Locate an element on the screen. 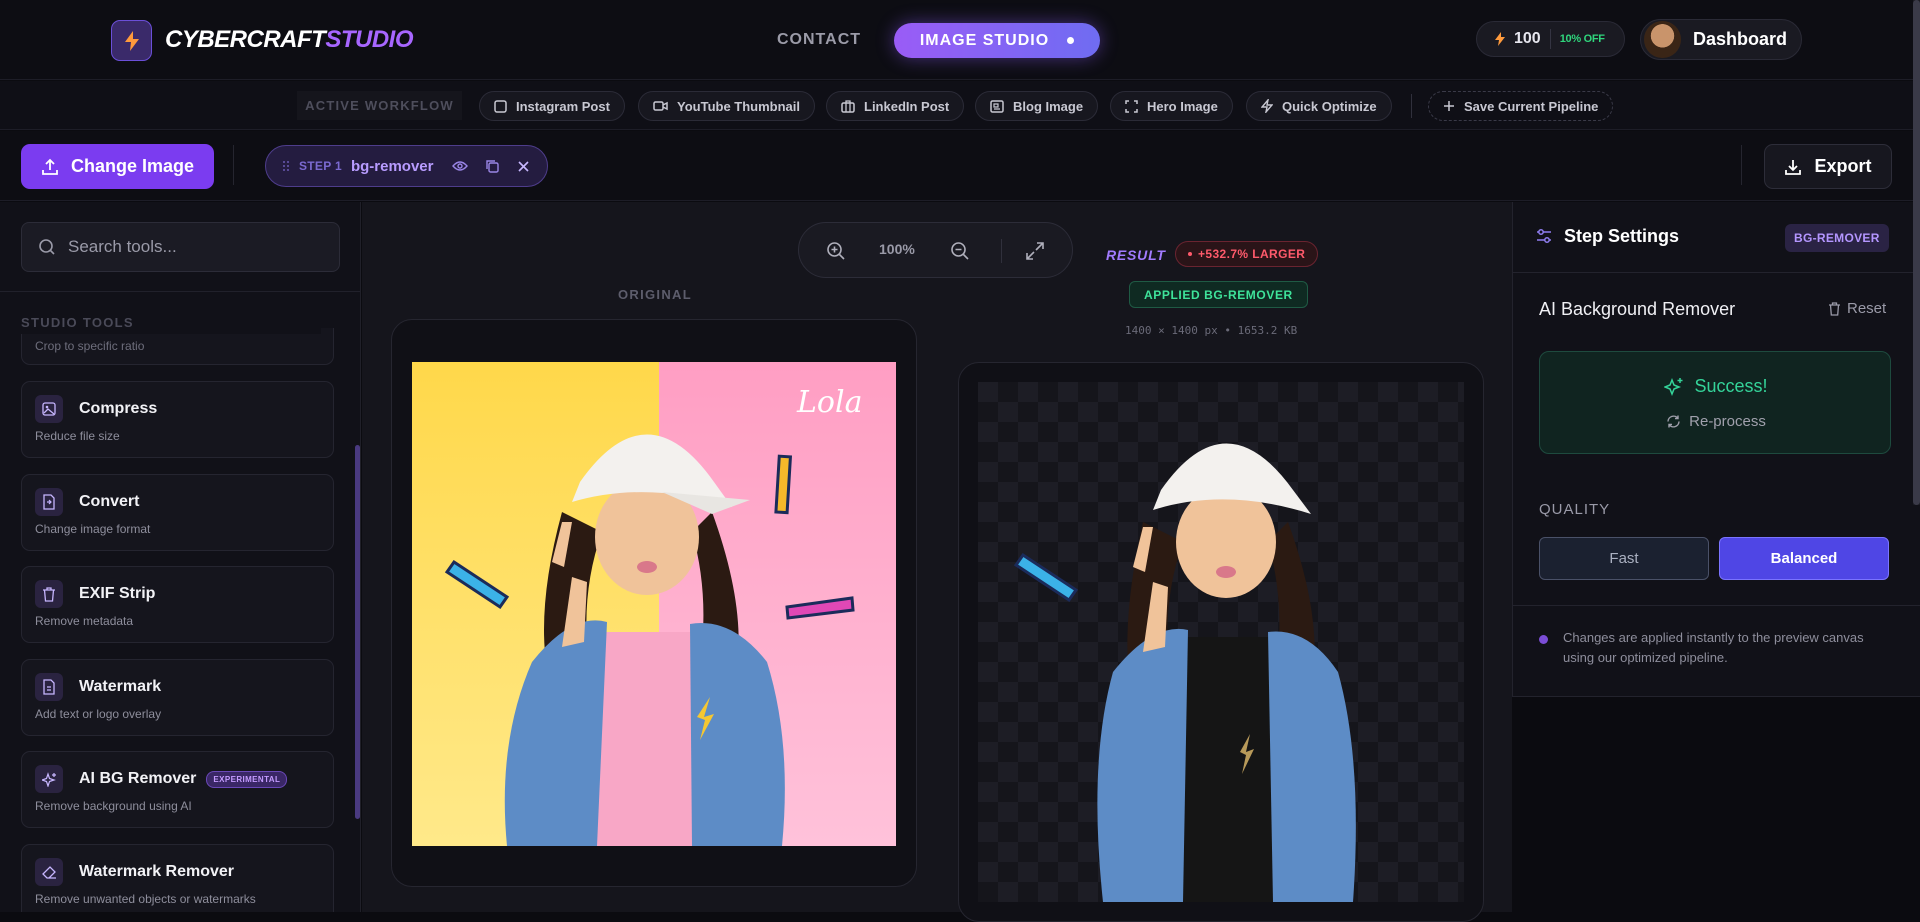 The height and width of the screenshot is (922, 1920). tool-title: Watermark Remover is located at coordinates (157, 871).